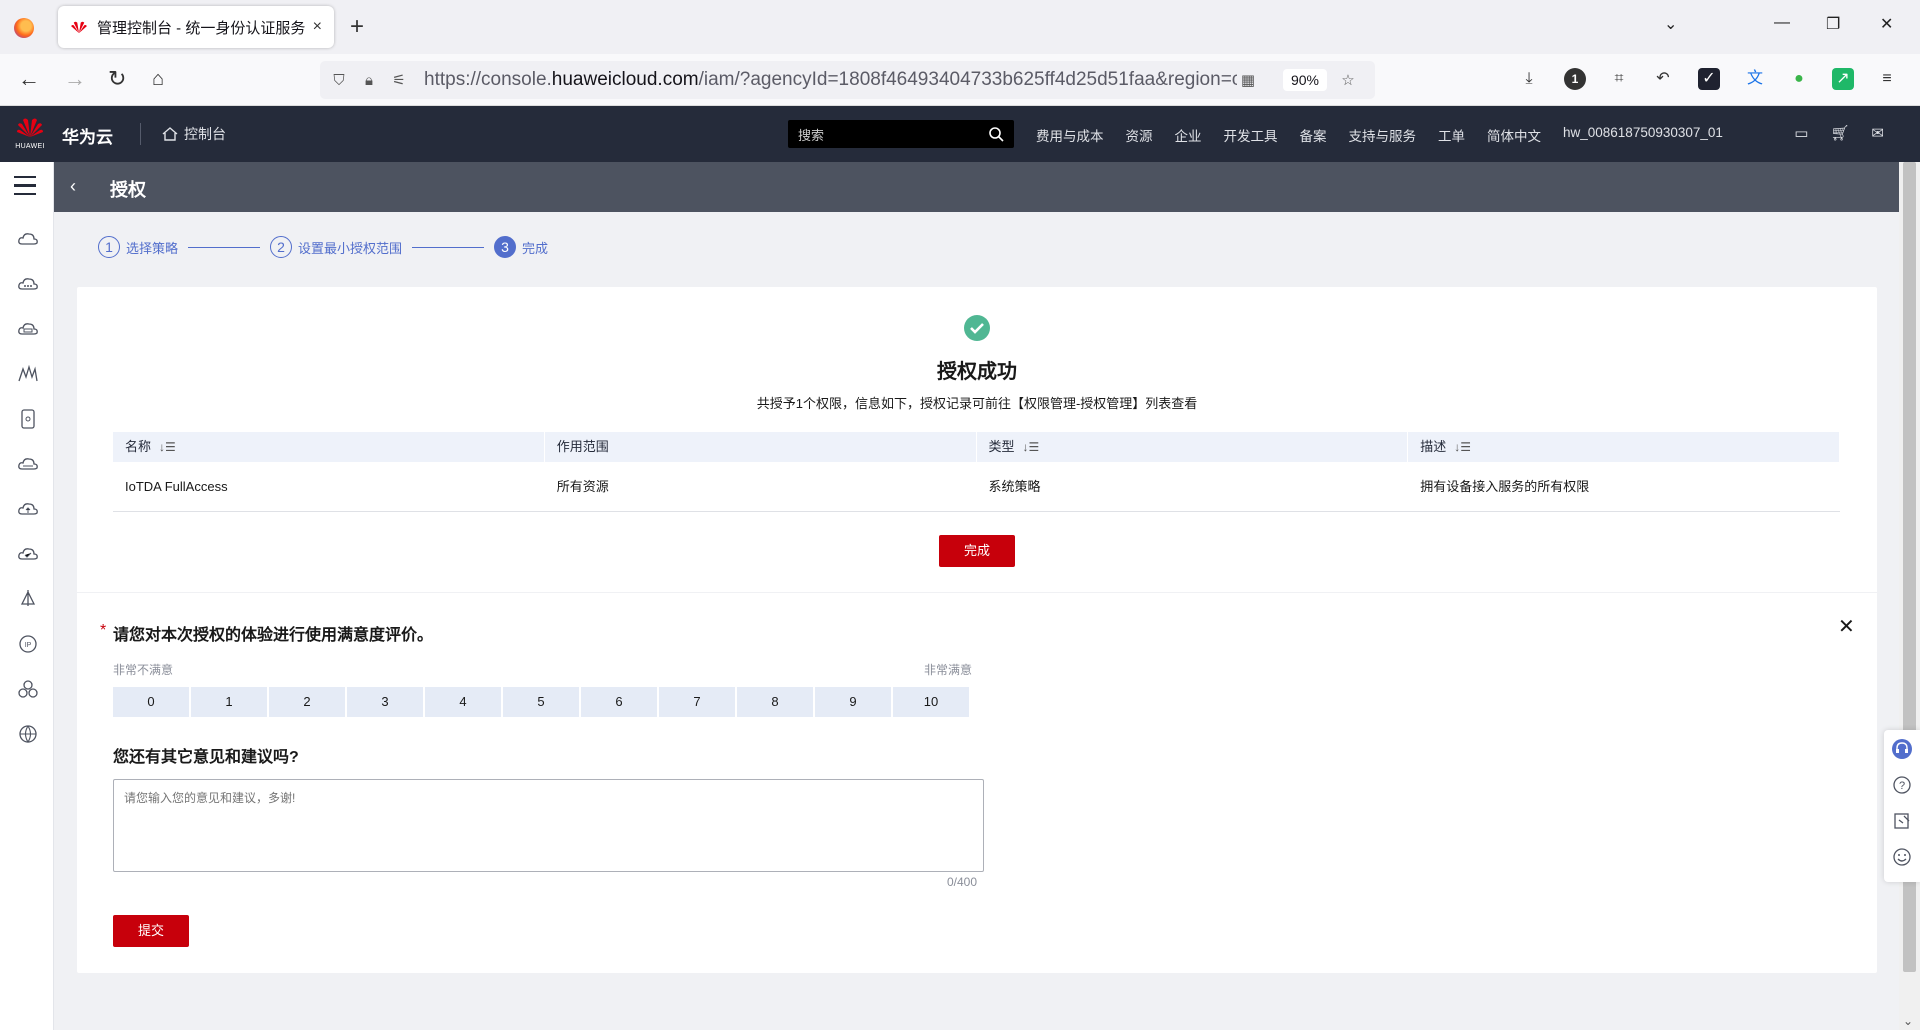  I want to click on sail-icon, so click(28, 599).